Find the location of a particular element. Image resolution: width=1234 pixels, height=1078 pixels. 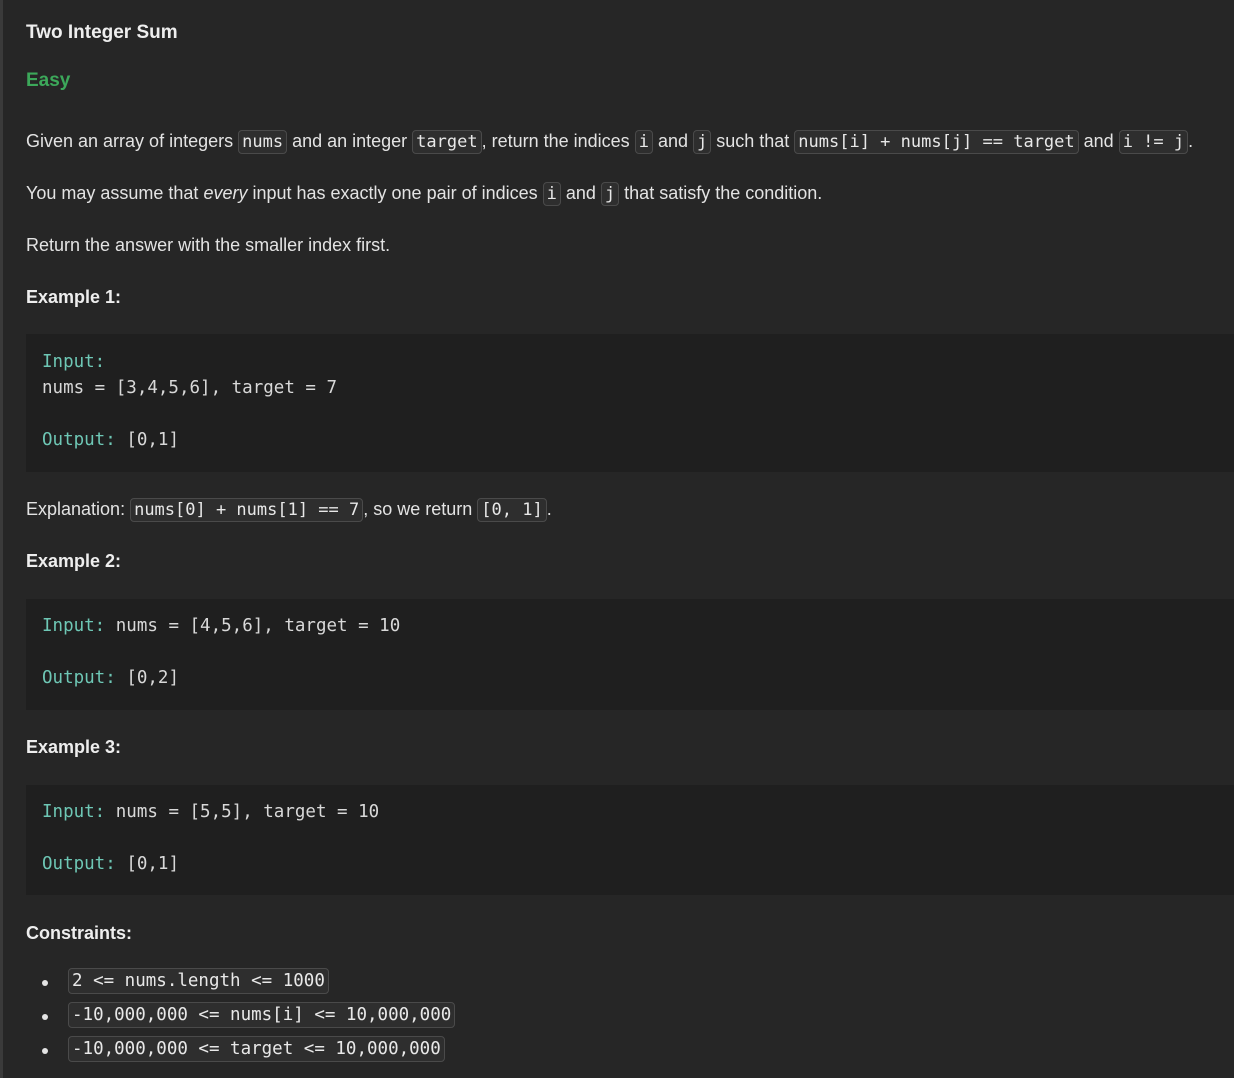

example-1-input: nums = [3,4,5,6], target = 7 is located at coordinates (190, 388).